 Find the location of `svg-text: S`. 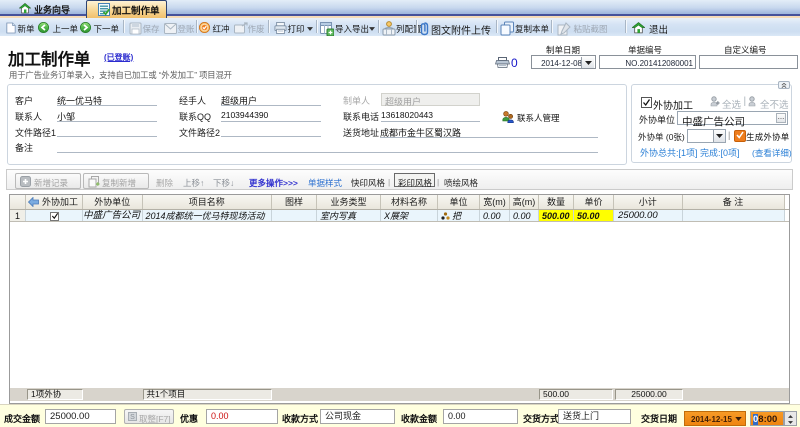

svg-text: S is located at coordinates (132, 417).